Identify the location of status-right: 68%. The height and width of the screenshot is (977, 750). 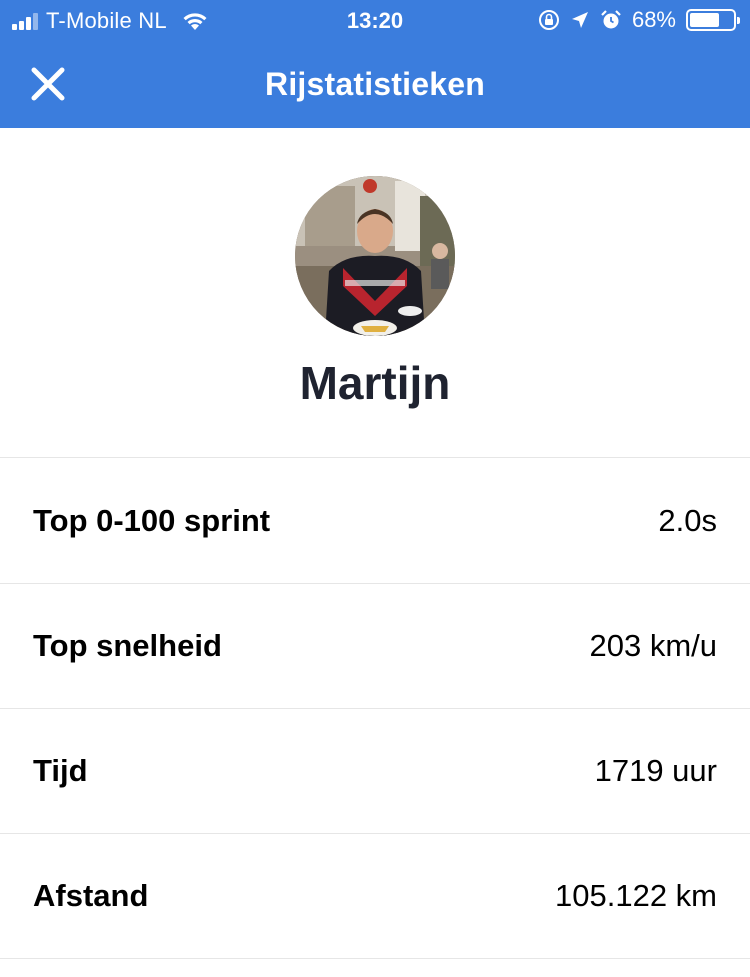
(639, 20).